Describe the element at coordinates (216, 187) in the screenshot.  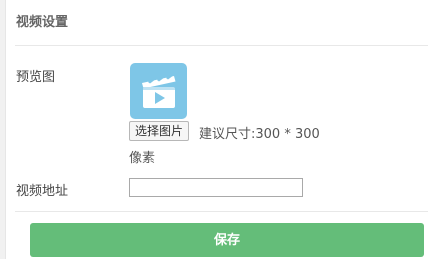
I see `video-url-input` at that location.